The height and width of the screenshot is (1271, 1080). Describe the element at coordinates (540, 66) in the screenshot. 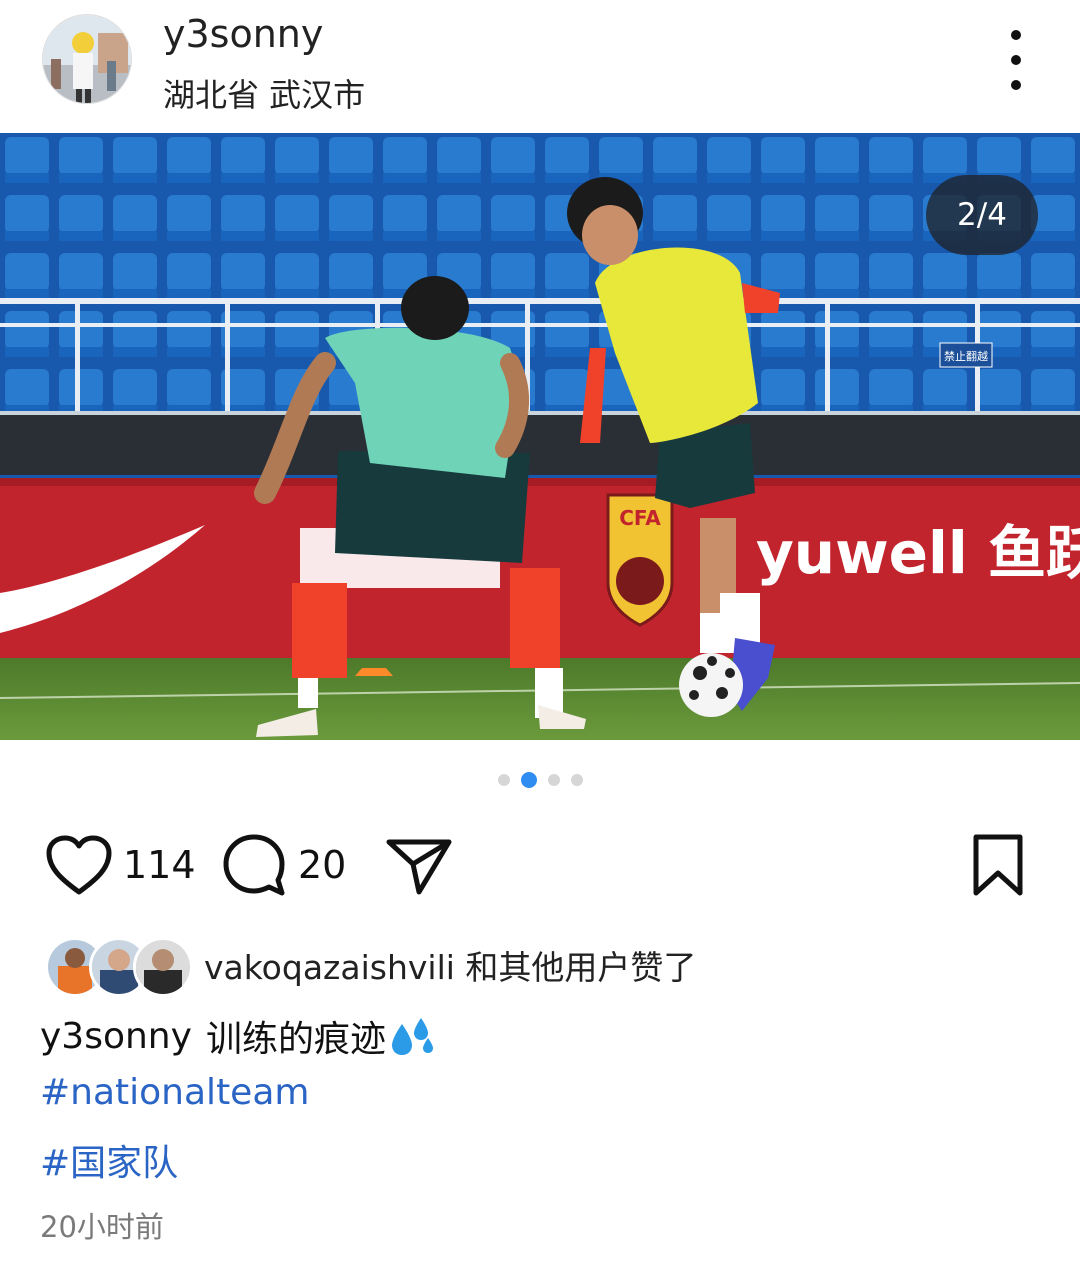

I see `post-header: y3sonny 湖北省 武汉市` at that location.